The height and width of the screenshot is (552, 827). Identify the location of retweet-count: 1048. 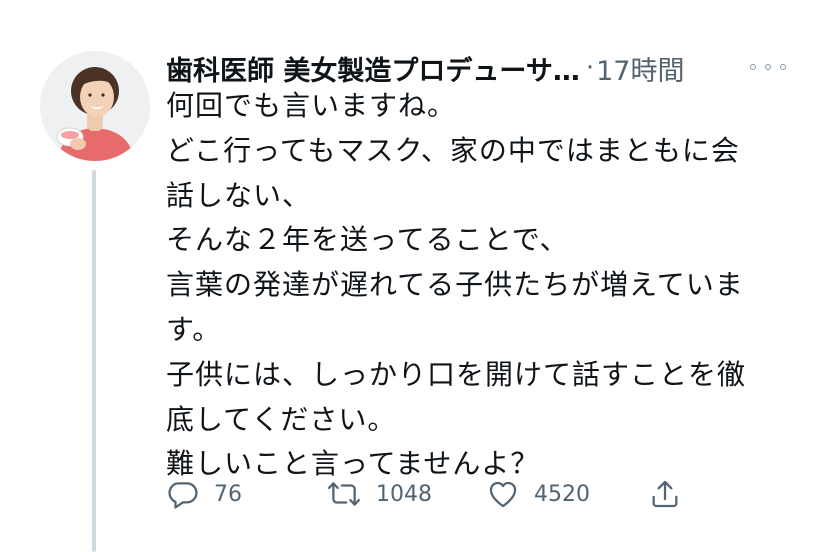
(404, 494).